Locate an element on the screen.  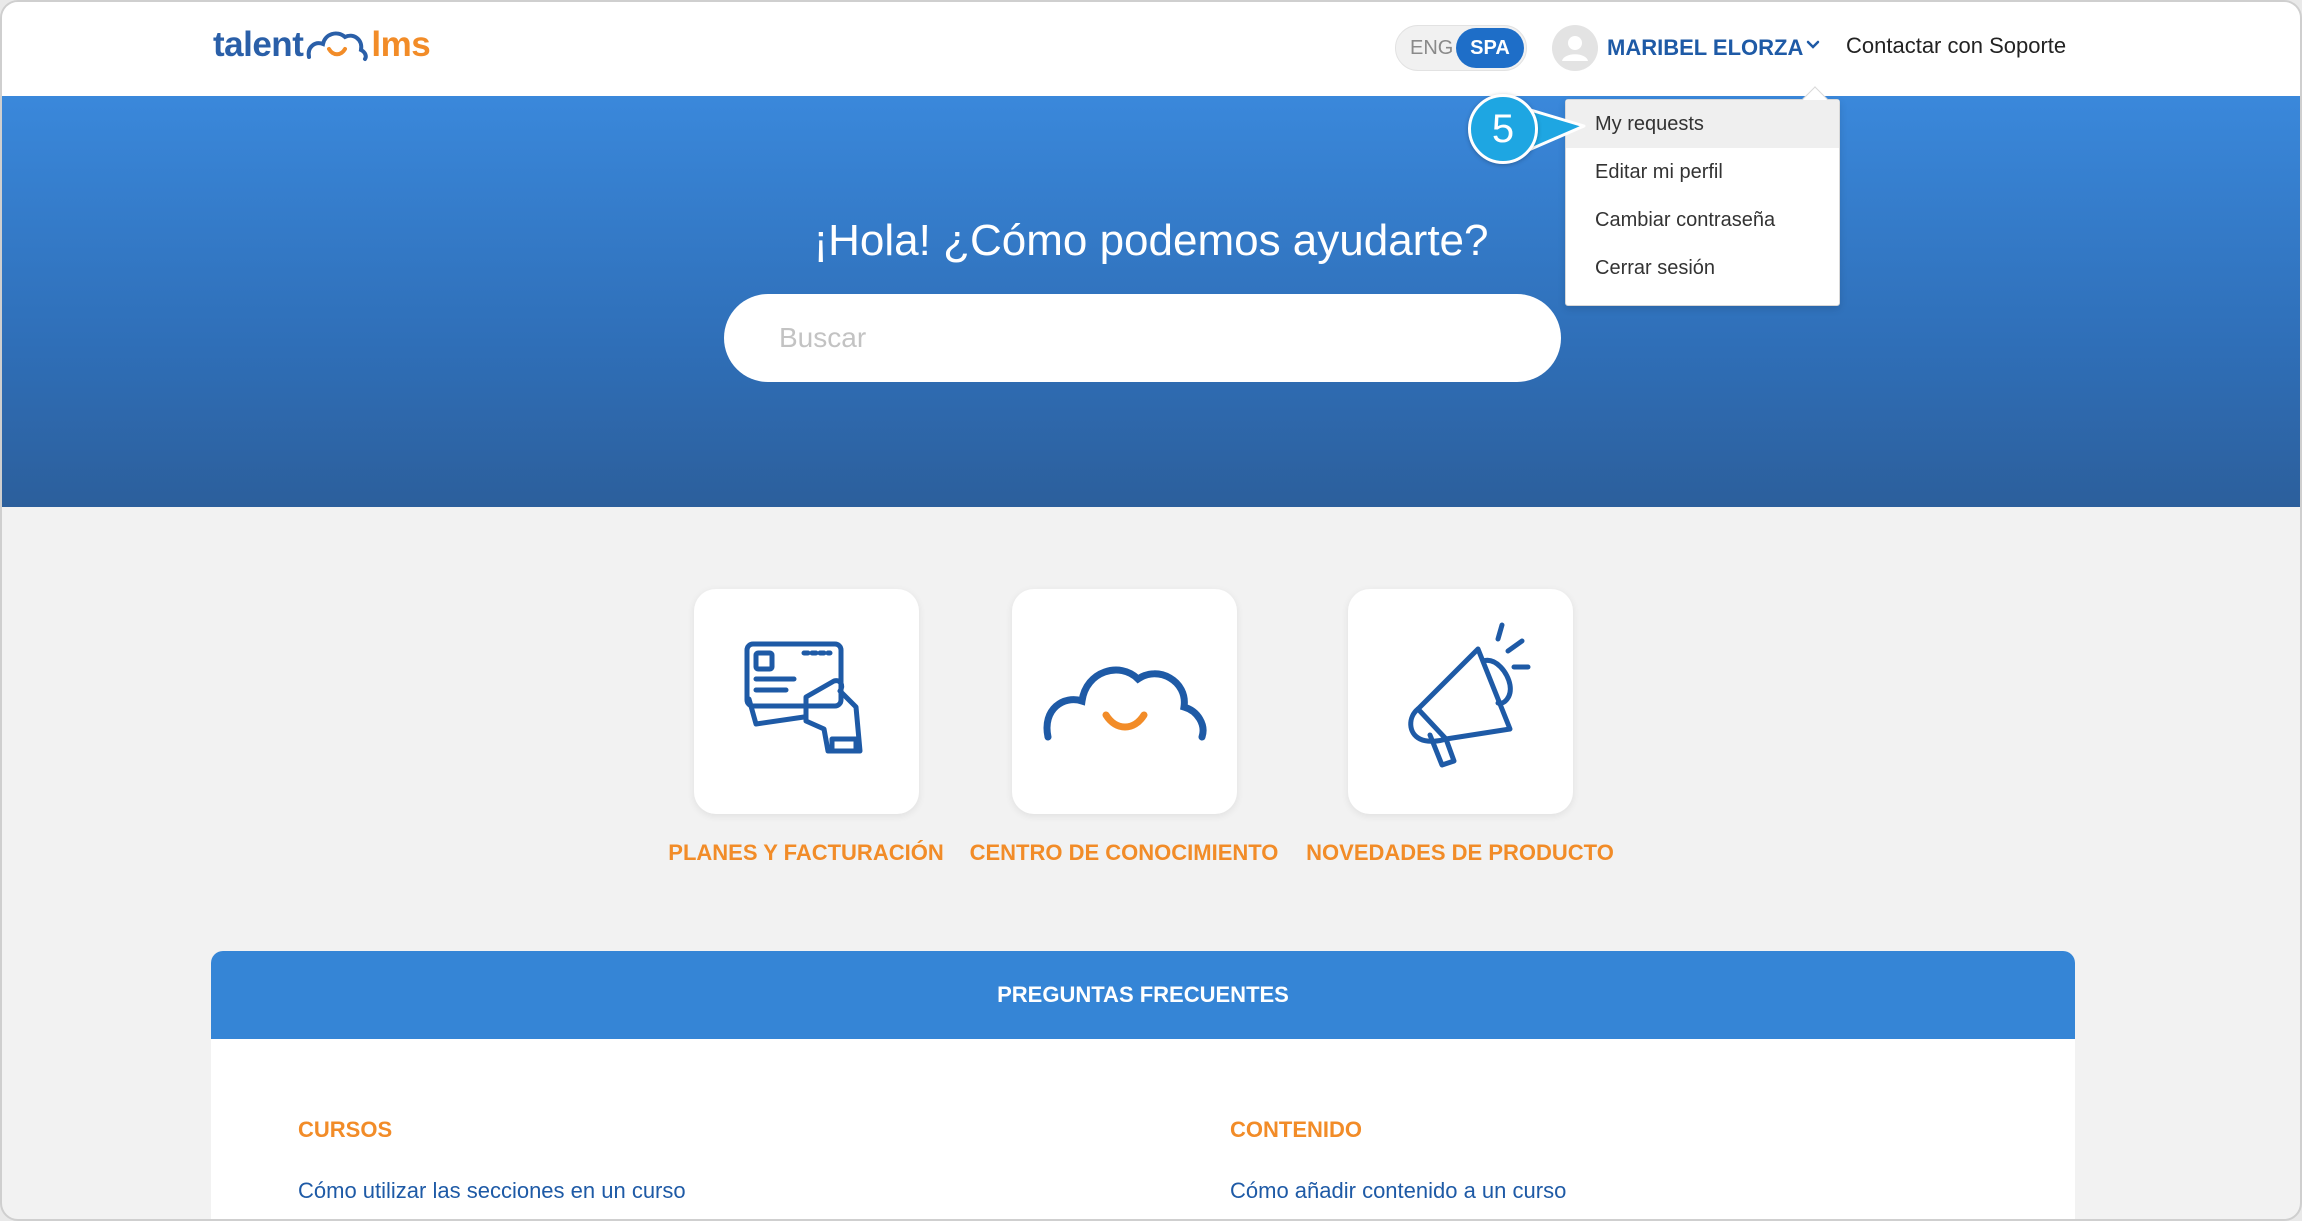
hero-title: ¡Hola! ¿Cómo podemos ayudarte? is located at coordinates (1151, 240).